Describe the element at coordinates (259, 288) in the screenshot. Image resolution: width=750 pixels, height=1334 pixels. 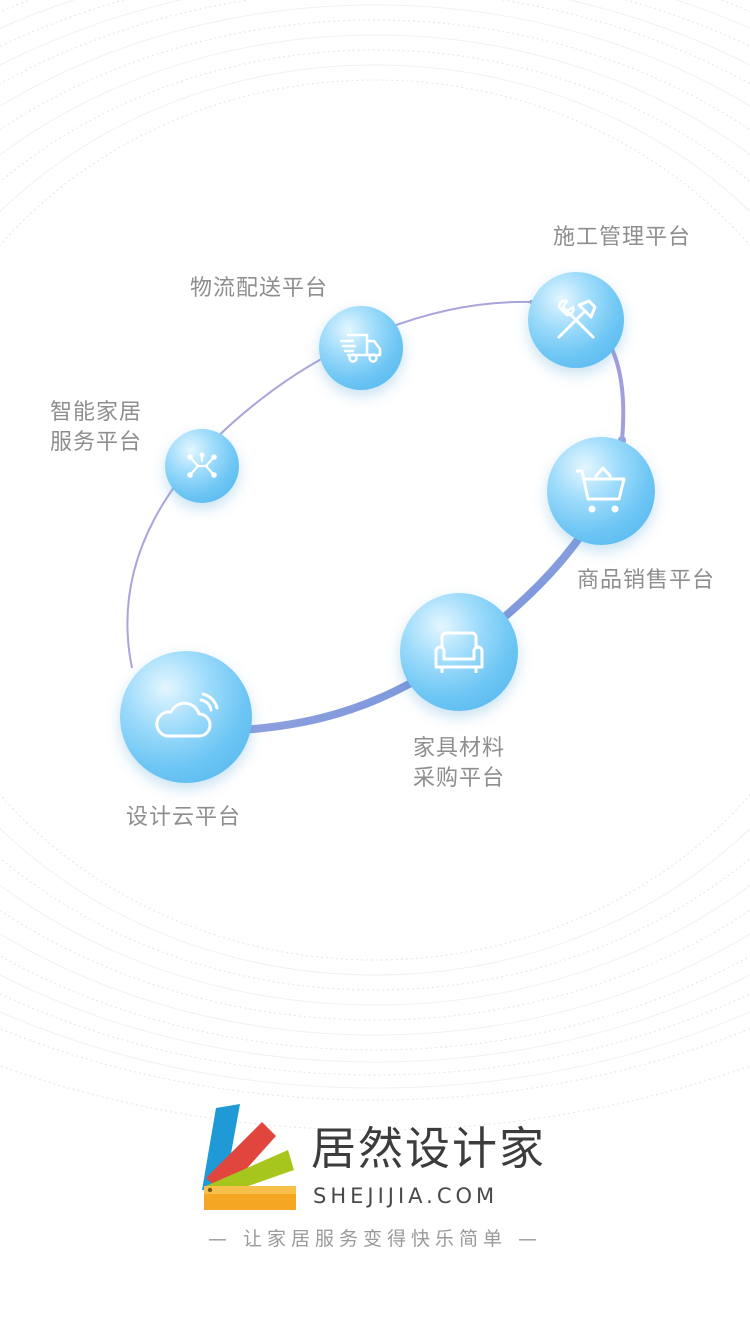
I see `logistics-label: 物流配送平台` at that location.